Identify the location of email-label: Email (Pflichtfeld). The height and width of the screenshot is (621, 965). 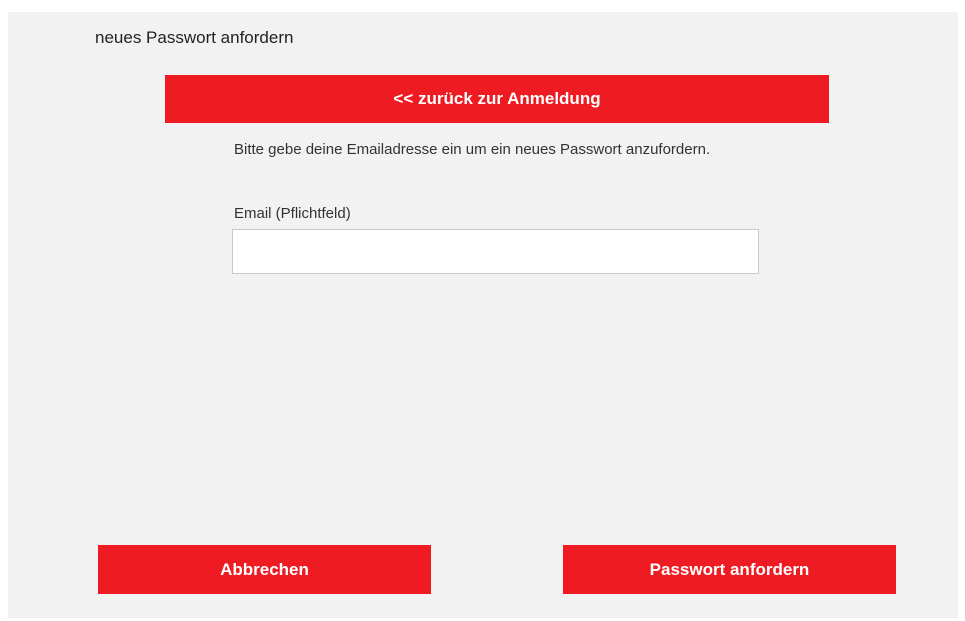
(292, 213).